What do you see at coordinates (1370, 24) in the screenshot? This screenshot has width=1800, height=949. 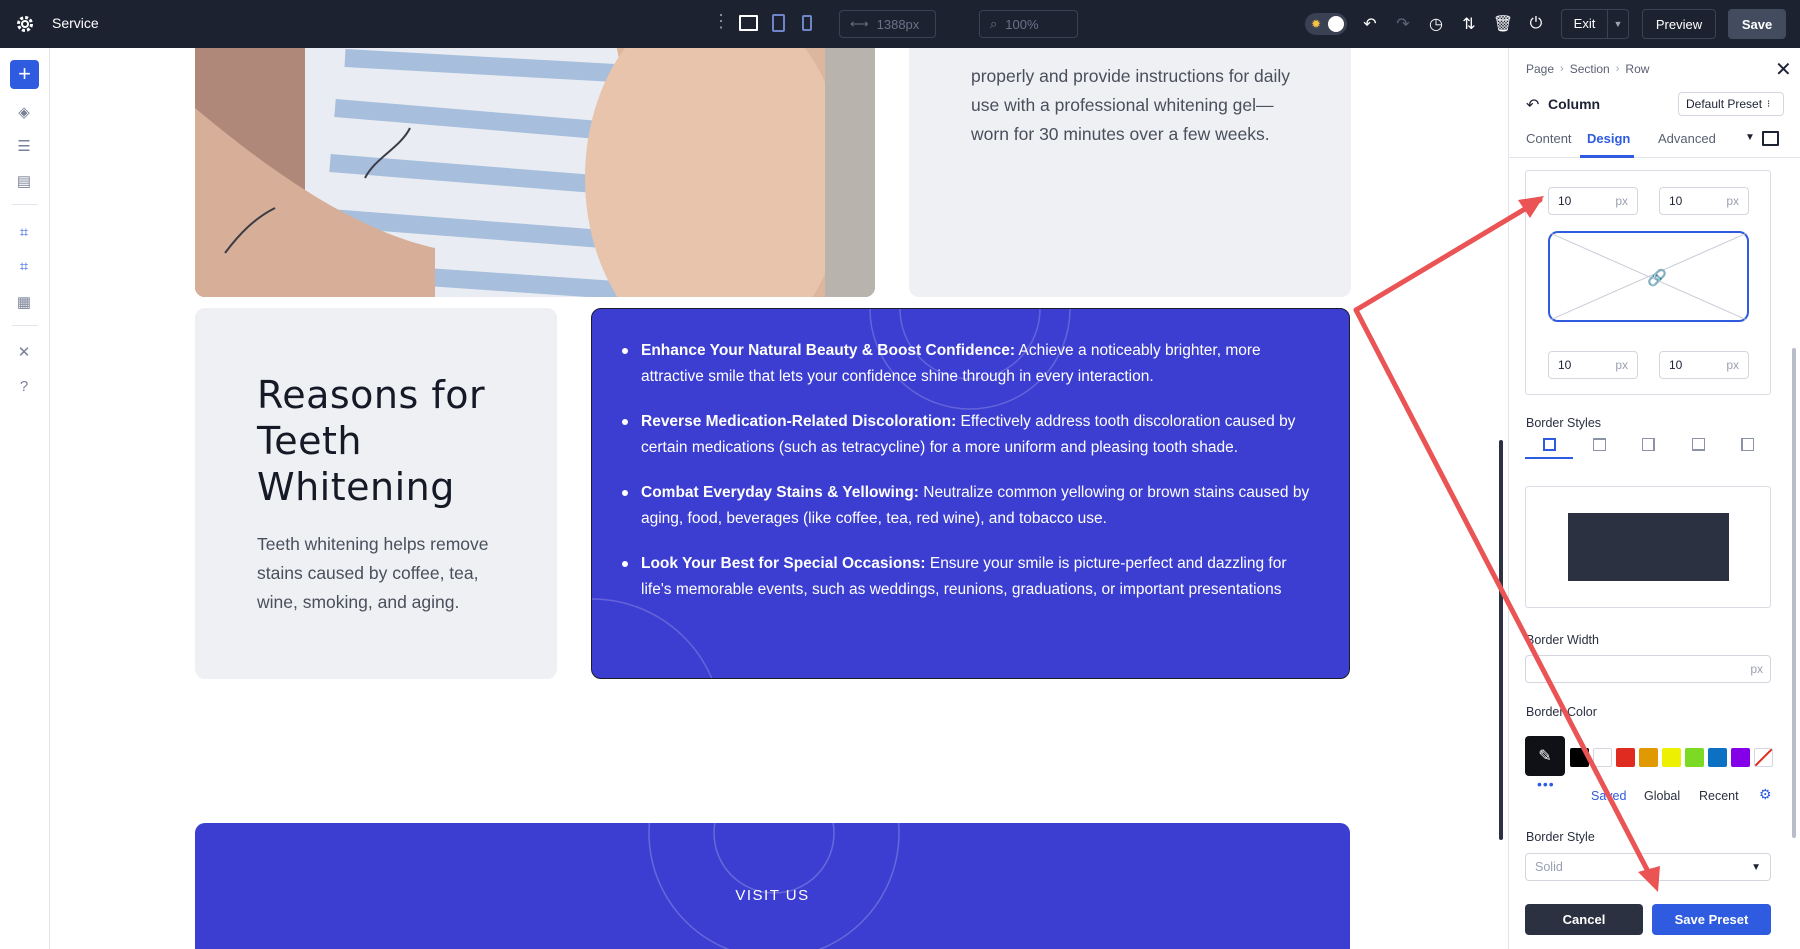 I see `undo-icon: ↶` at bounding box center [1370, 24].